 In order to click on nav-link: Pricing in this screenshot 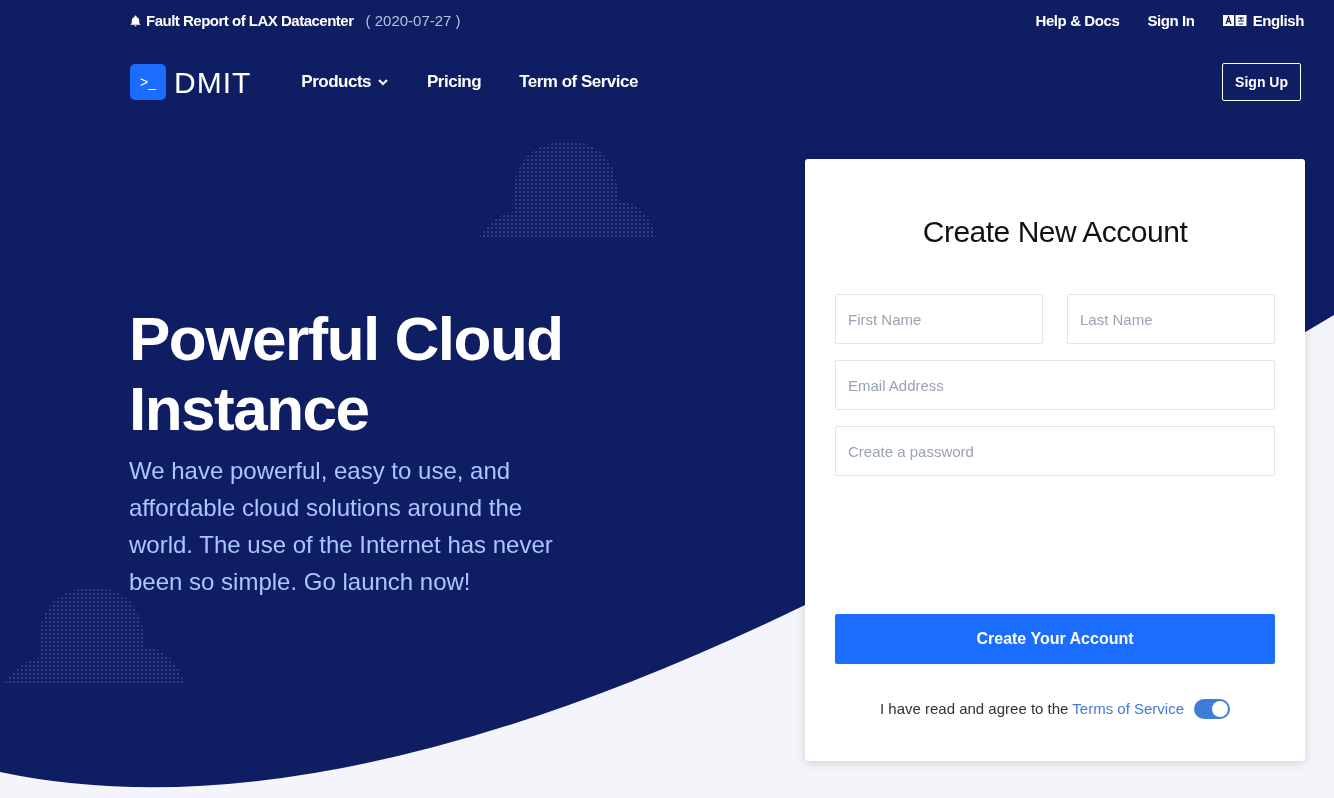, I will do `click(454, 82)`.